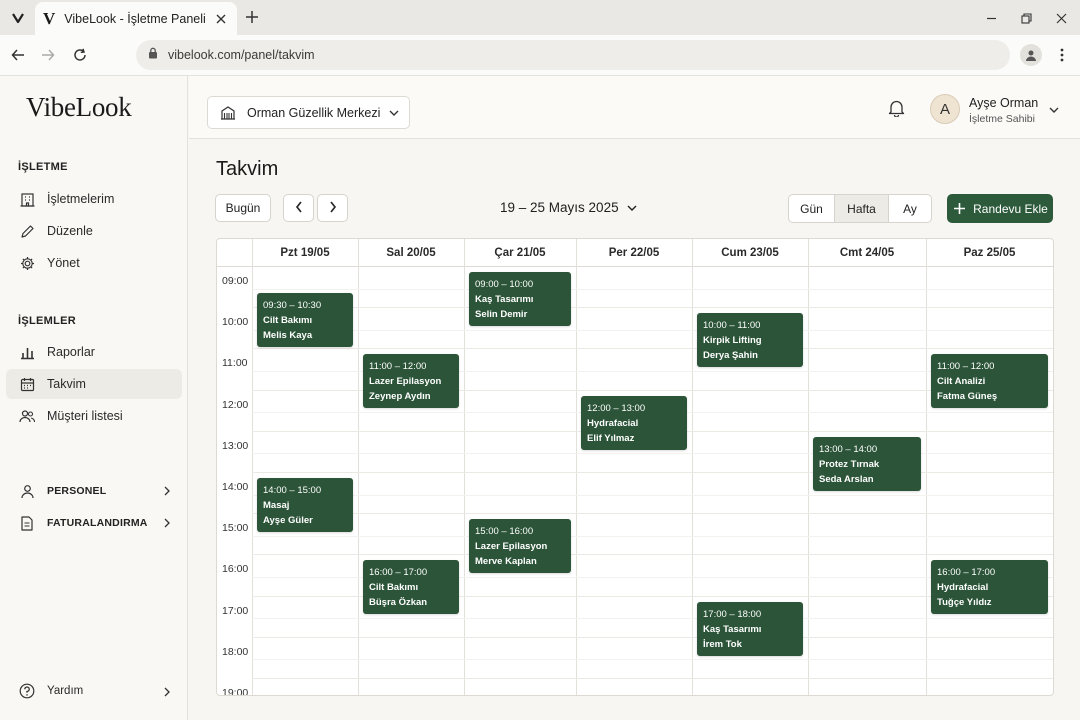  I want to click on appointment-service: Lazer Epilasyon, so click(405, 381).